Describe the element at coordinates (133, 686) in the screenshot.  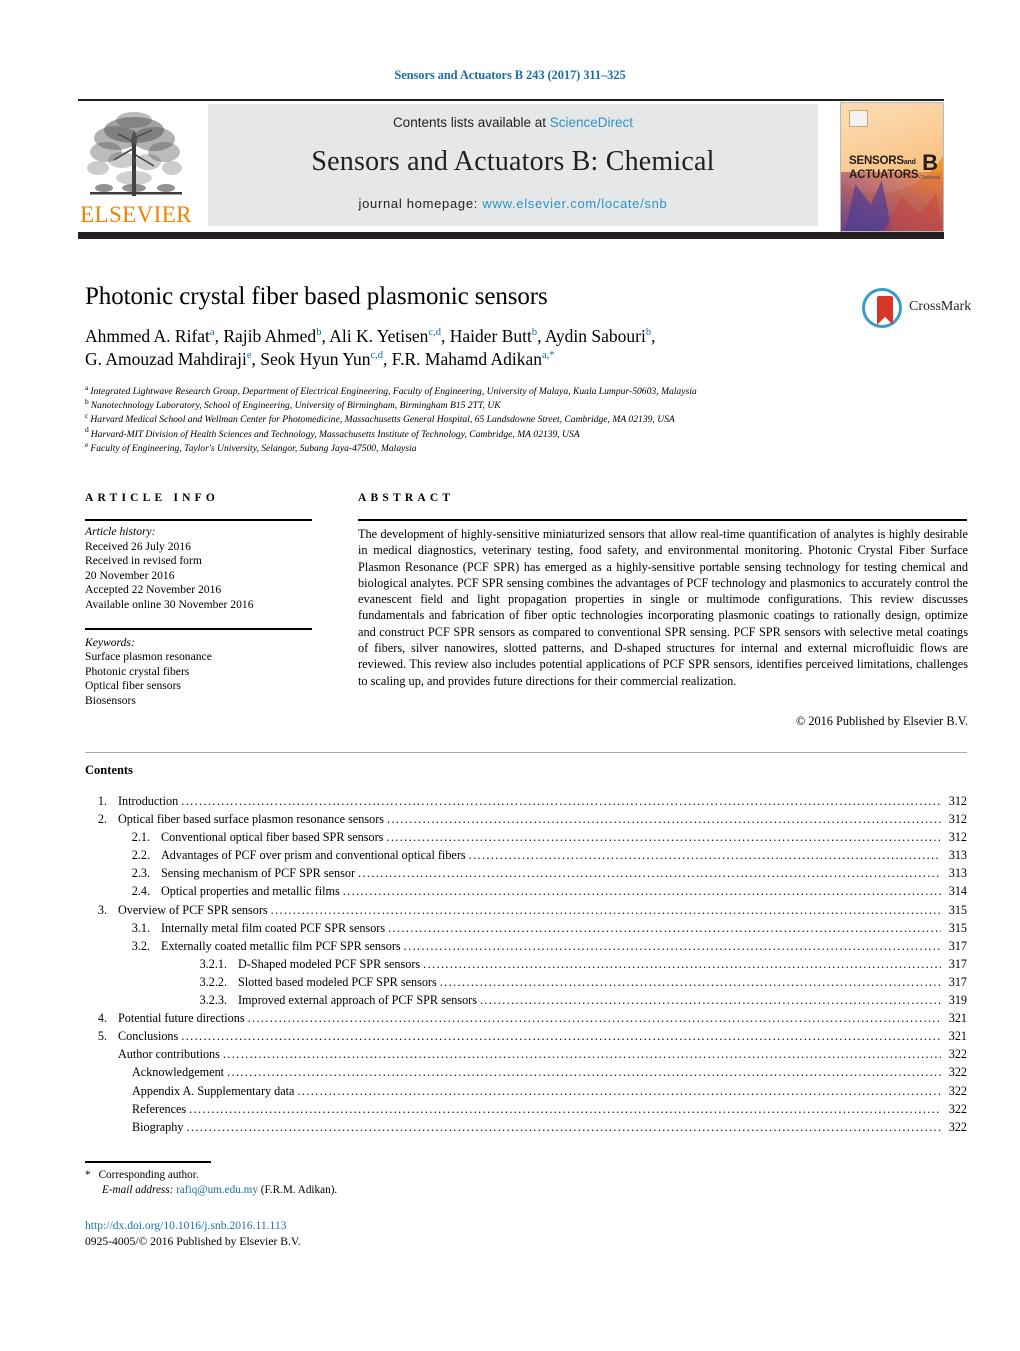
I see `keyword-item: Optical fiber sensors` at that location.